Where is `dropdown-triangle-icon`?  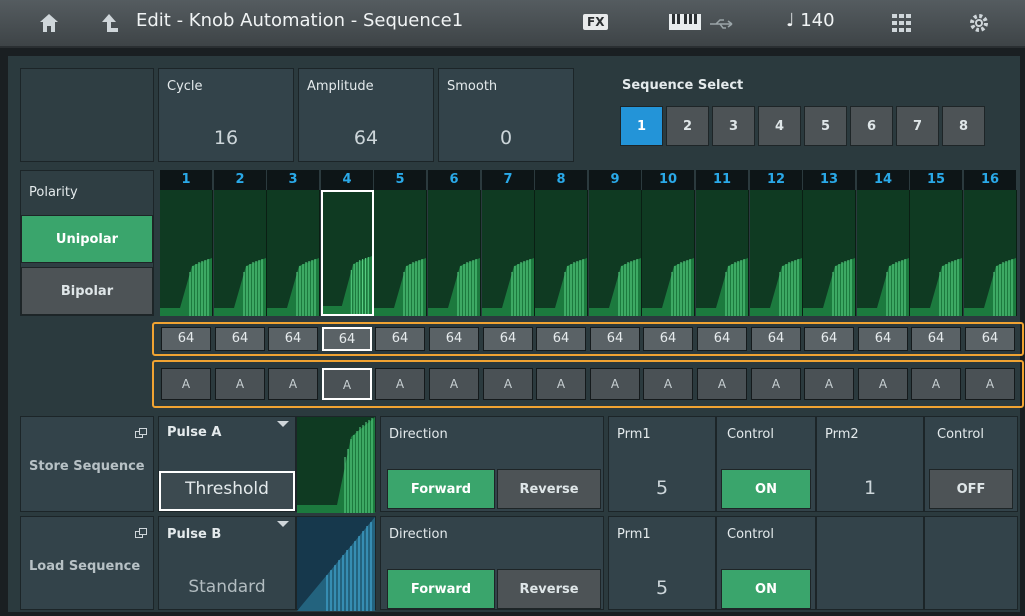
dropdown-triangle-icon is located at coordinates (283, 424).